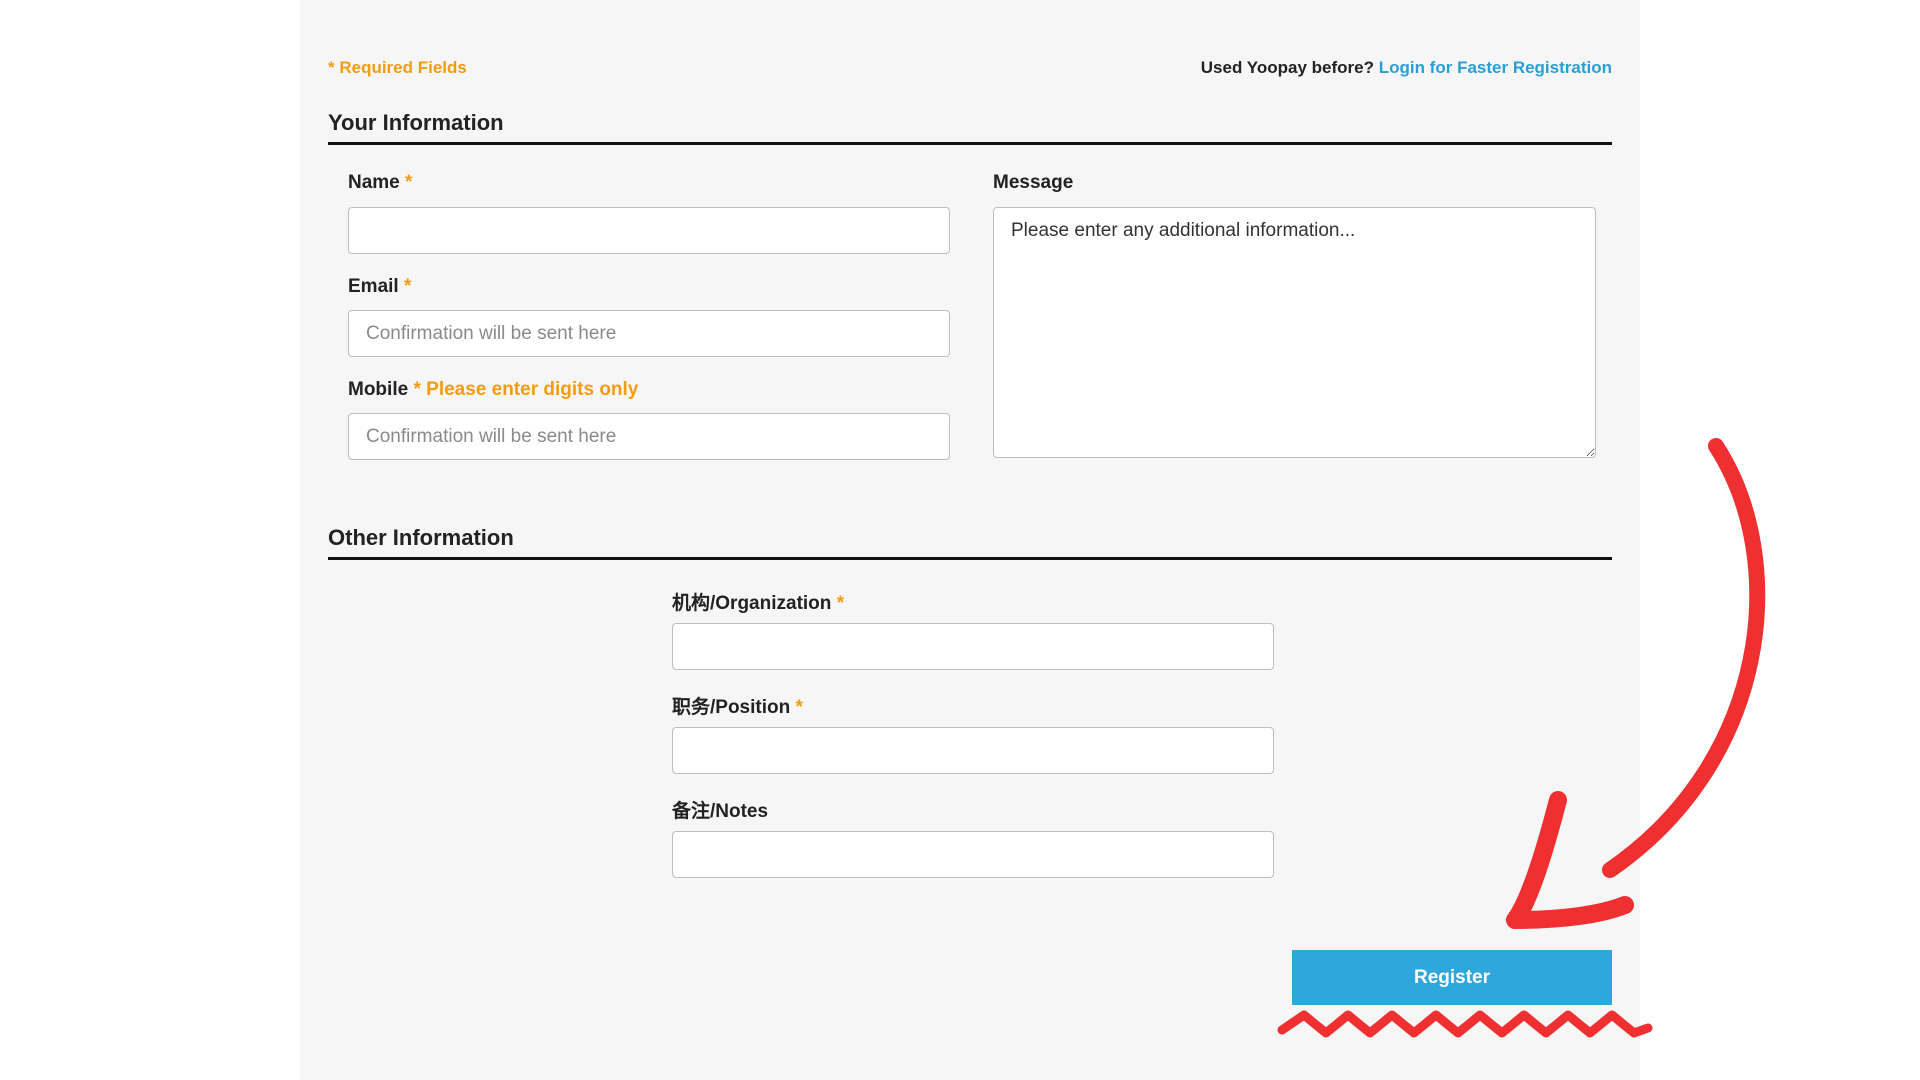  I want to click on name-input, so click(649, 230).